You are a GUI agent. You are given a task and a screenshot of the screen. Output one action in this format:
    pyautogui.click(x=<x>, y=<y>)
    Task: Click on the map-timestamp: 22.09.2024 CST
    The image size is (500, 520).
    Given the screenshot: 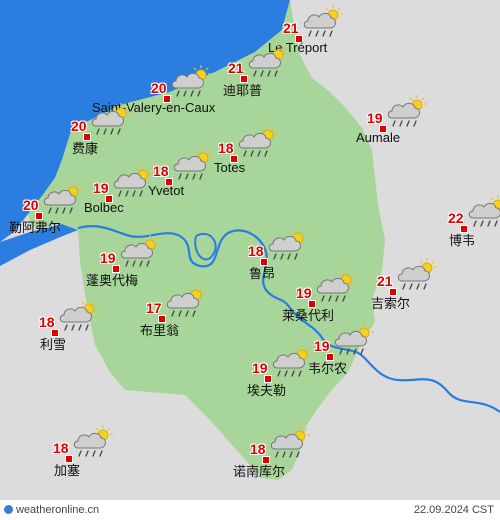 What is the action you would take?
    pyautogui.click(x=453, y=510)
    